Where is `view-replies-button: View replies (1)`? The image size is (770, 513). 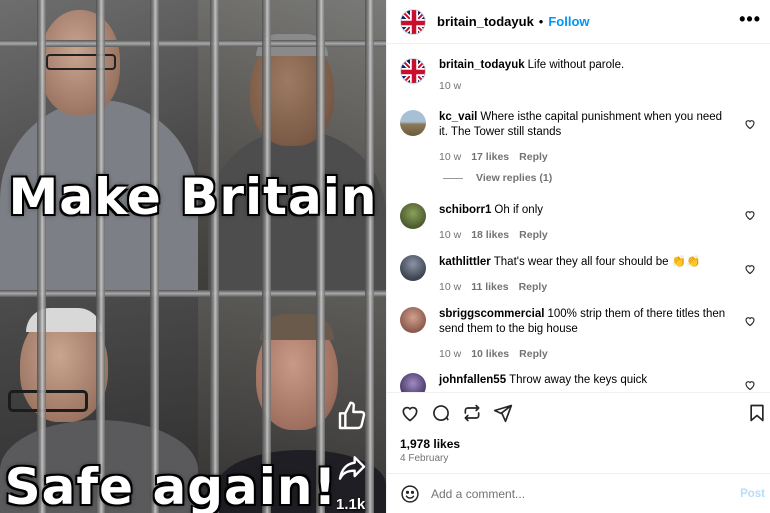 view-replies-button: View replies (1) is located at coordinates (497, 178).